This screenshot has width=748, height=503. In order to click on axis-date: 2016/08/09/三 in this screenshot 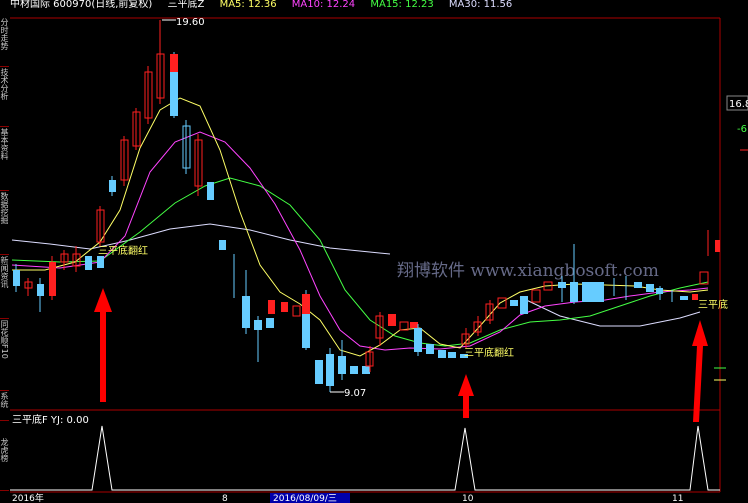, I will do `click(305, 498)`.